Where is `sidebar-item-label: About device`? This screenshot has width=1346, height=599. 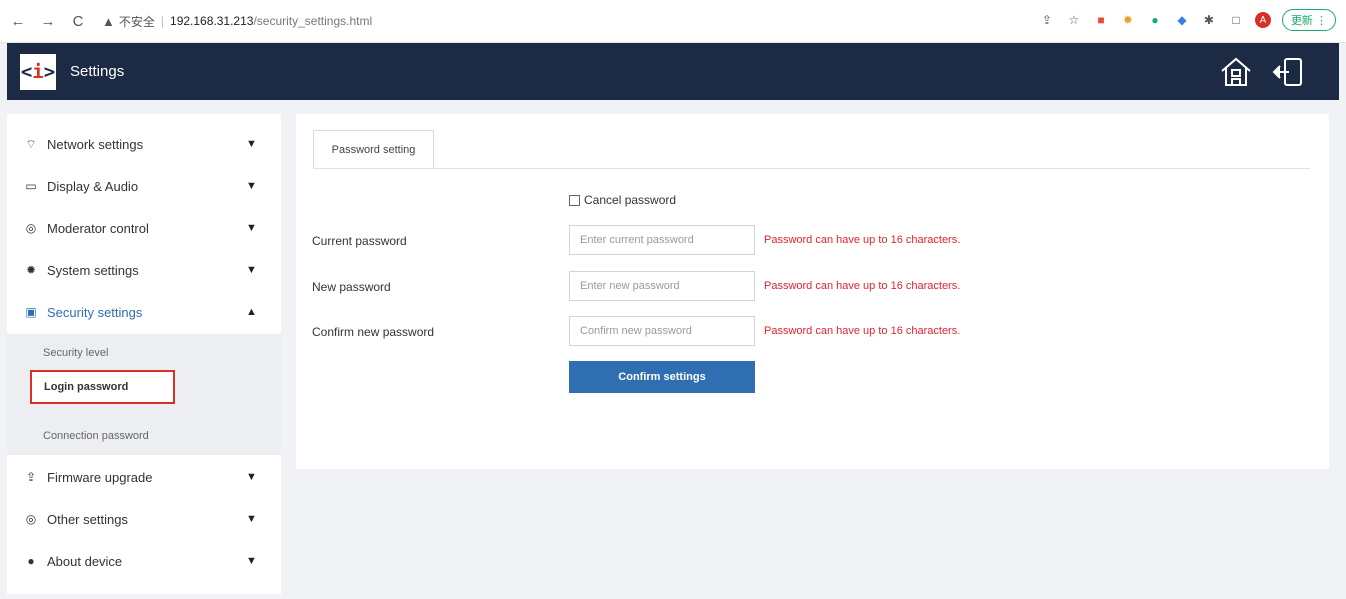
sidebar-item-label: About device is located at coordinates (85, 561).